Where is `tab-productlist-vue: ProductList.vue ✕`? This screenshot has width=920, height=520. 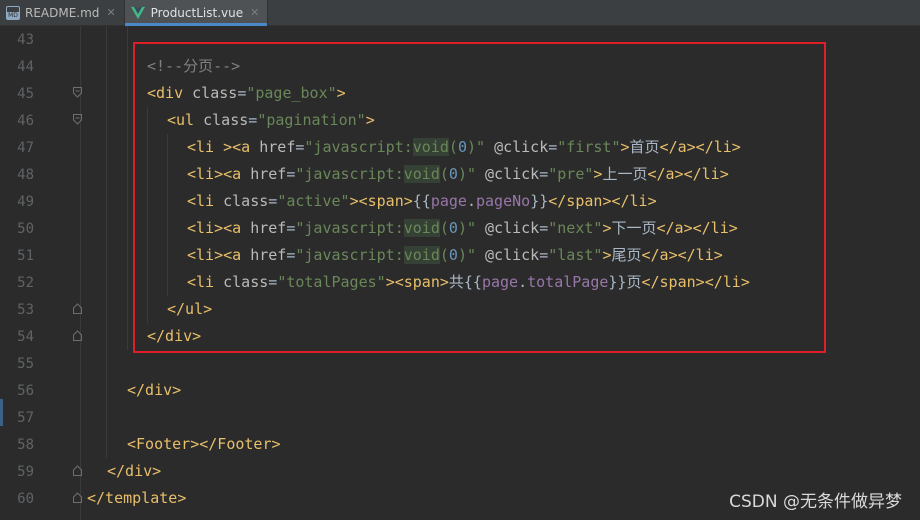 tab-productlist-vue: ProductList.vue ✕ is located at coordinates (196, 13).